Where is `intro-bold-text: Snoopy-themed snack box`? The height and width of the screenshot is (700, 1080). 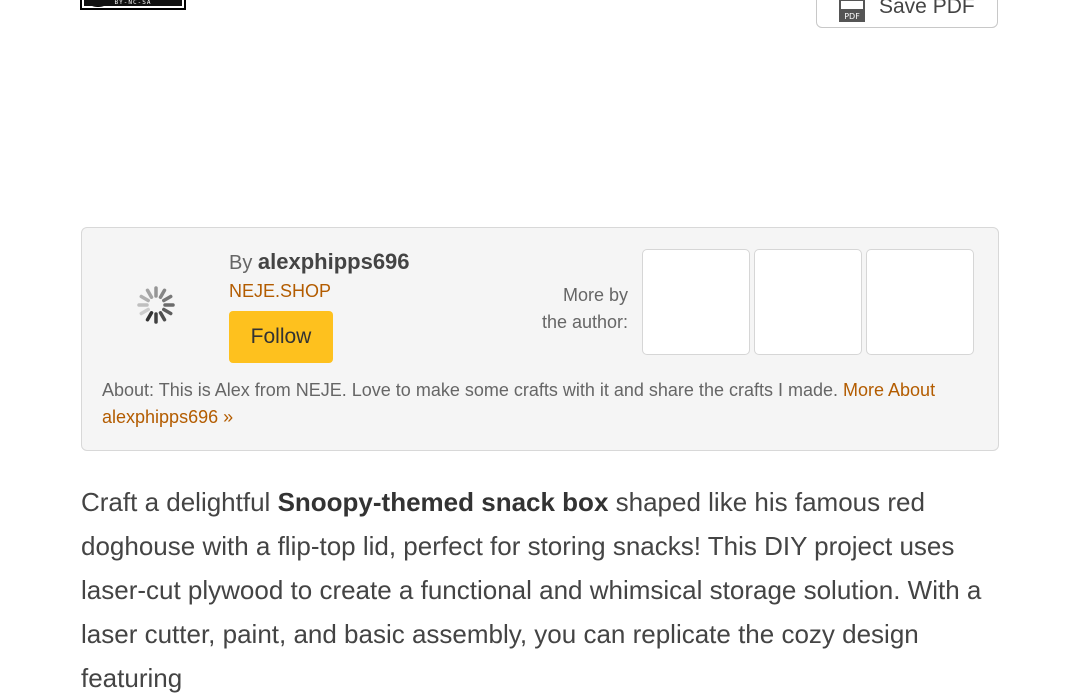
intro-bold-text: Snoopy-themed snack box is located at coordinates (443, 502).